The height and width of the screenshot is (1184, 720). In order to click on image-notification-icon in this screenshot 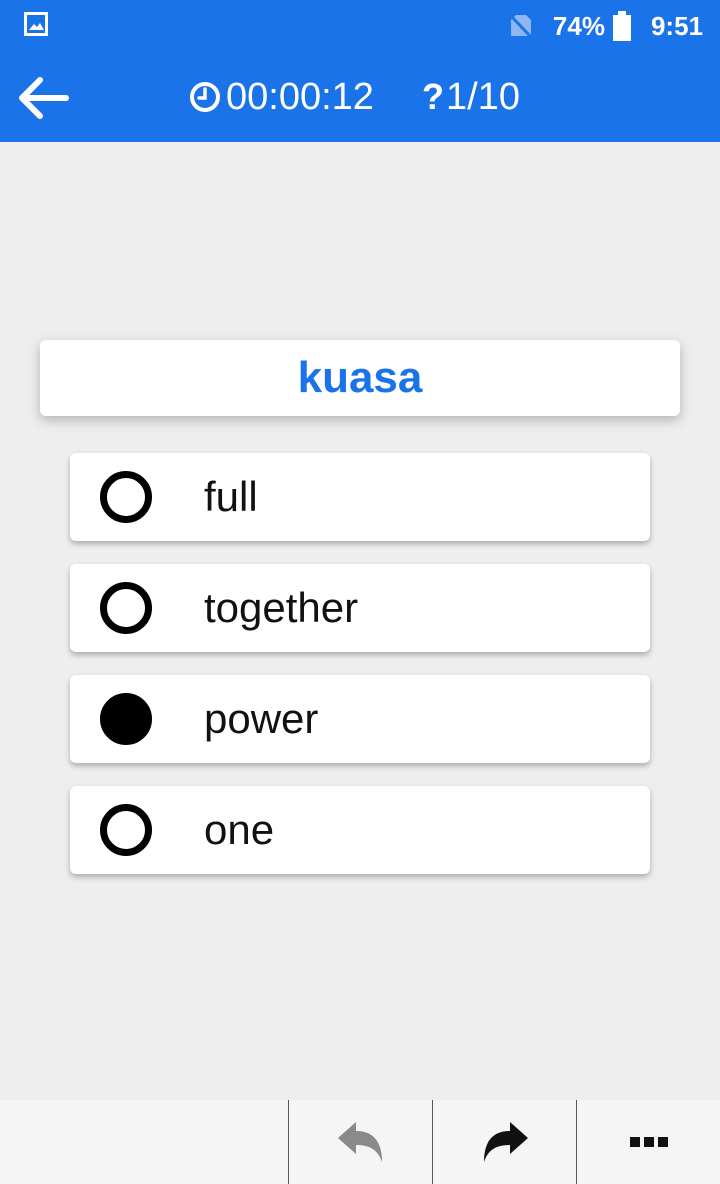, I will do `click(36, 24)`.